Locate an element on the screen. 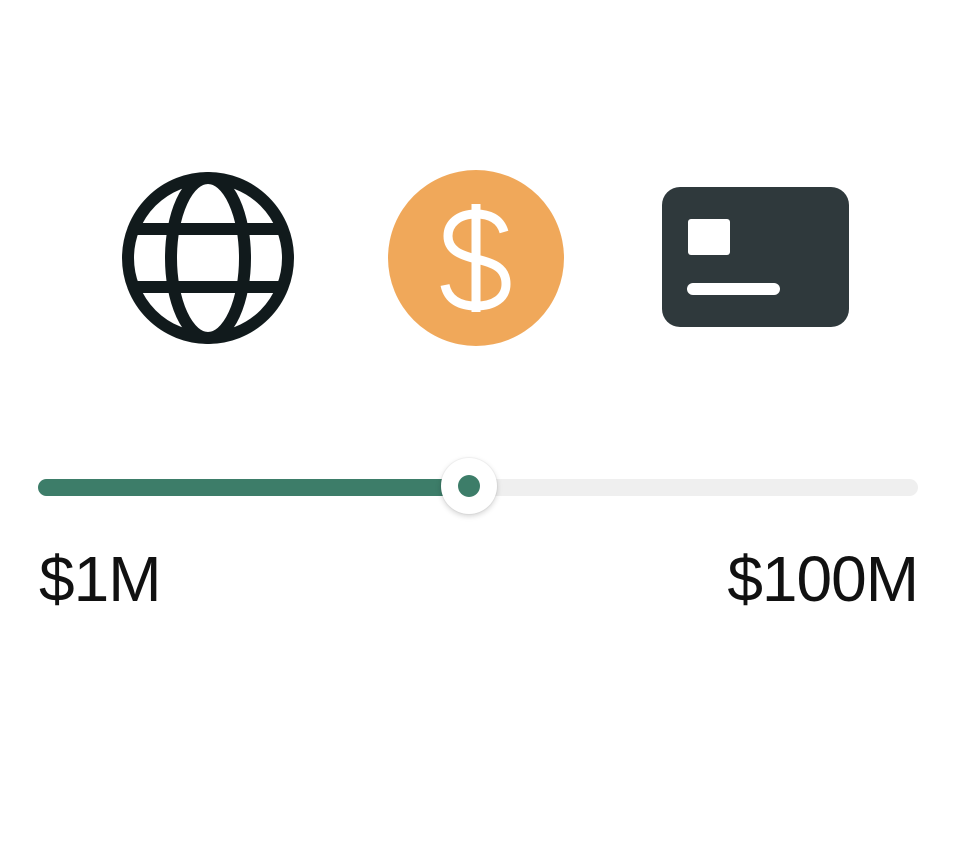  slider-thumb-dot is located at coordinates (469, 486).